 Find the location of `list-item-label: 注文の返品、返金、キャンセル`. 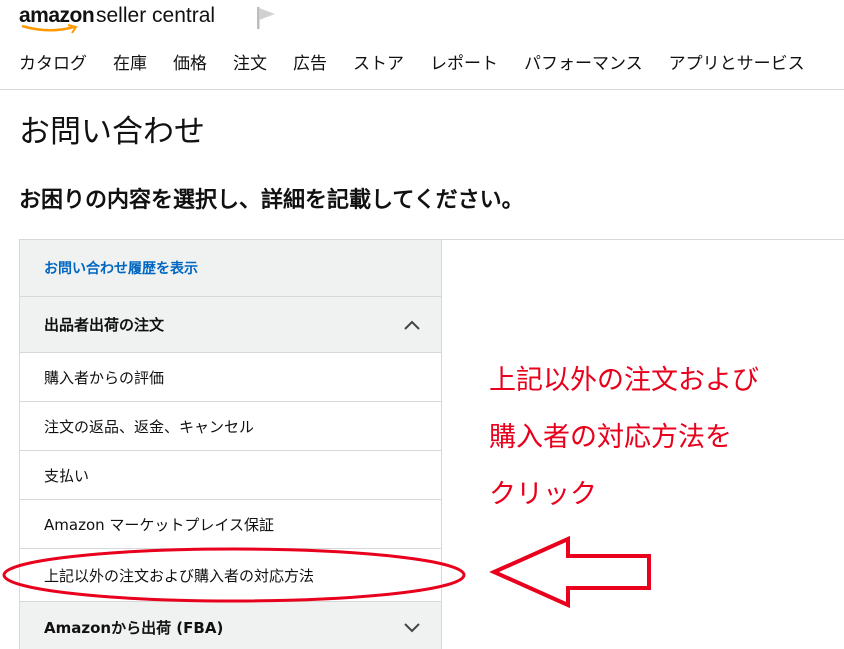

list-item-label: 注文の返品、返金、キャンセル is located at coordinates (149, 426).